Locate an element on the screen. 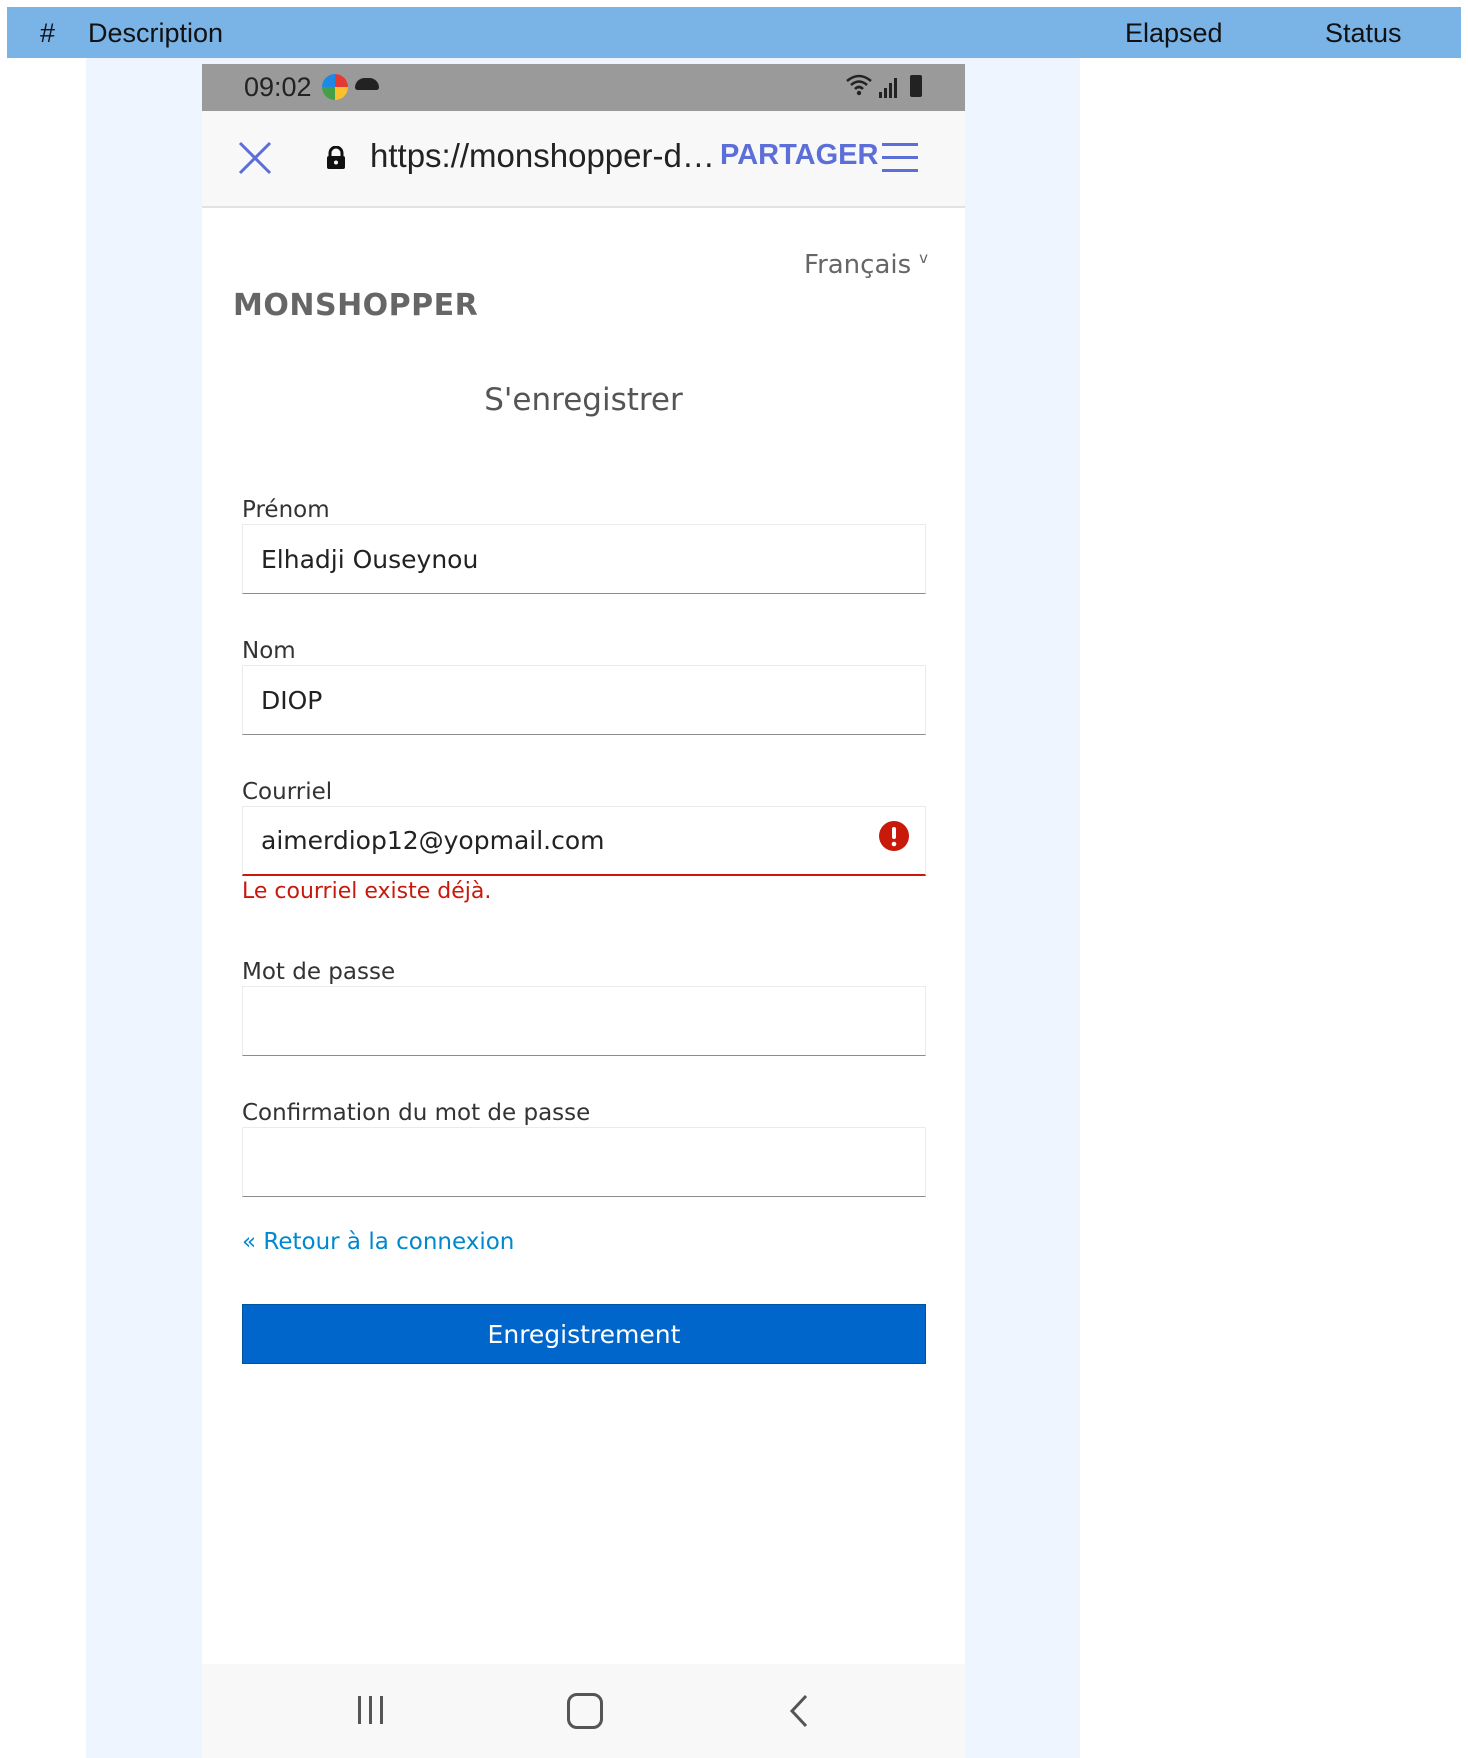 This screenshot has width=1468, height=1758. browser-toolbar: https://monshopper-d… PARTAGER is located at coordinates (583, 159).